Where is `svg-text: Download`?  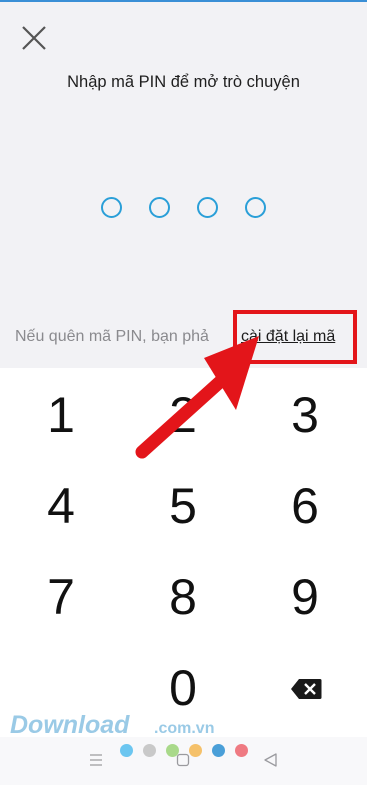
svg-text: Download is located at coordinates (70, 725).